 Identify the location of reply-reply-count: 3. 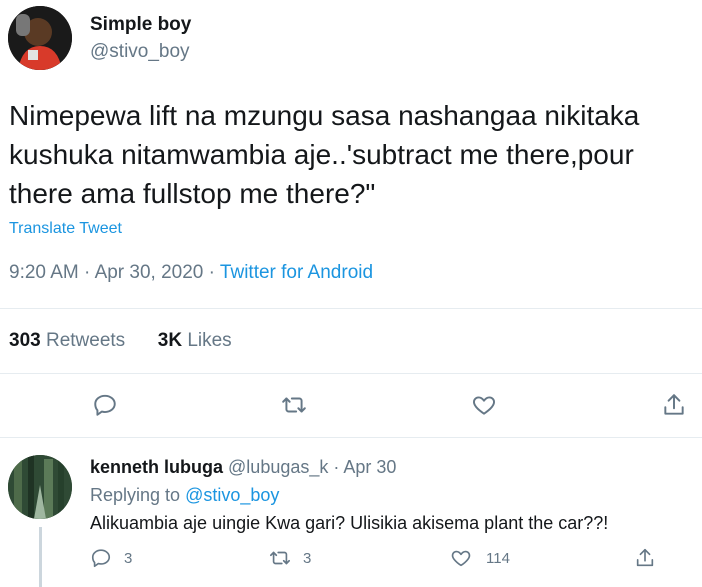
(128, 558).